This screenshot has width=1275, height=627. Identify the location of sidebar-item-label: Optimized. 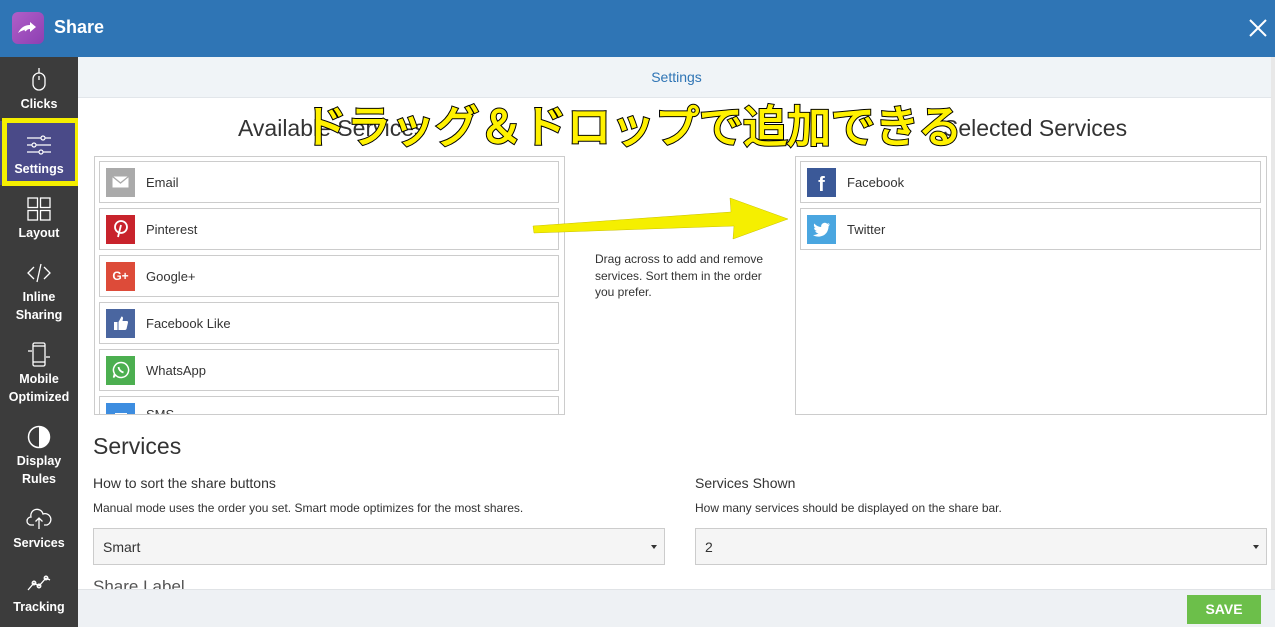
(39, 397).